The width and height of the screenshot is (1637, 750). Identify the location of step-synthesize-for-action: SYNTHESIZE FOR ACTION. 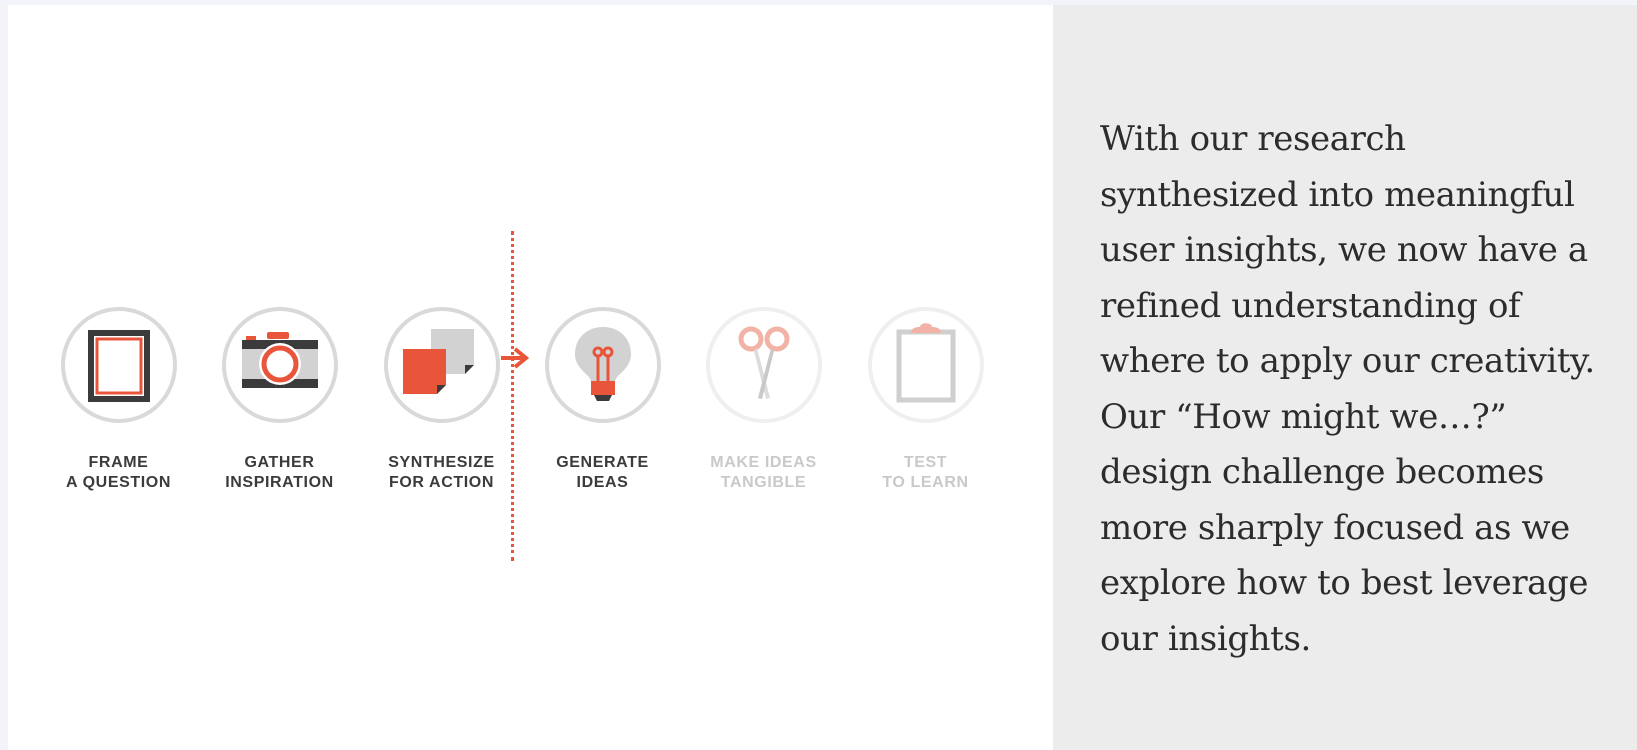
(441, 399).